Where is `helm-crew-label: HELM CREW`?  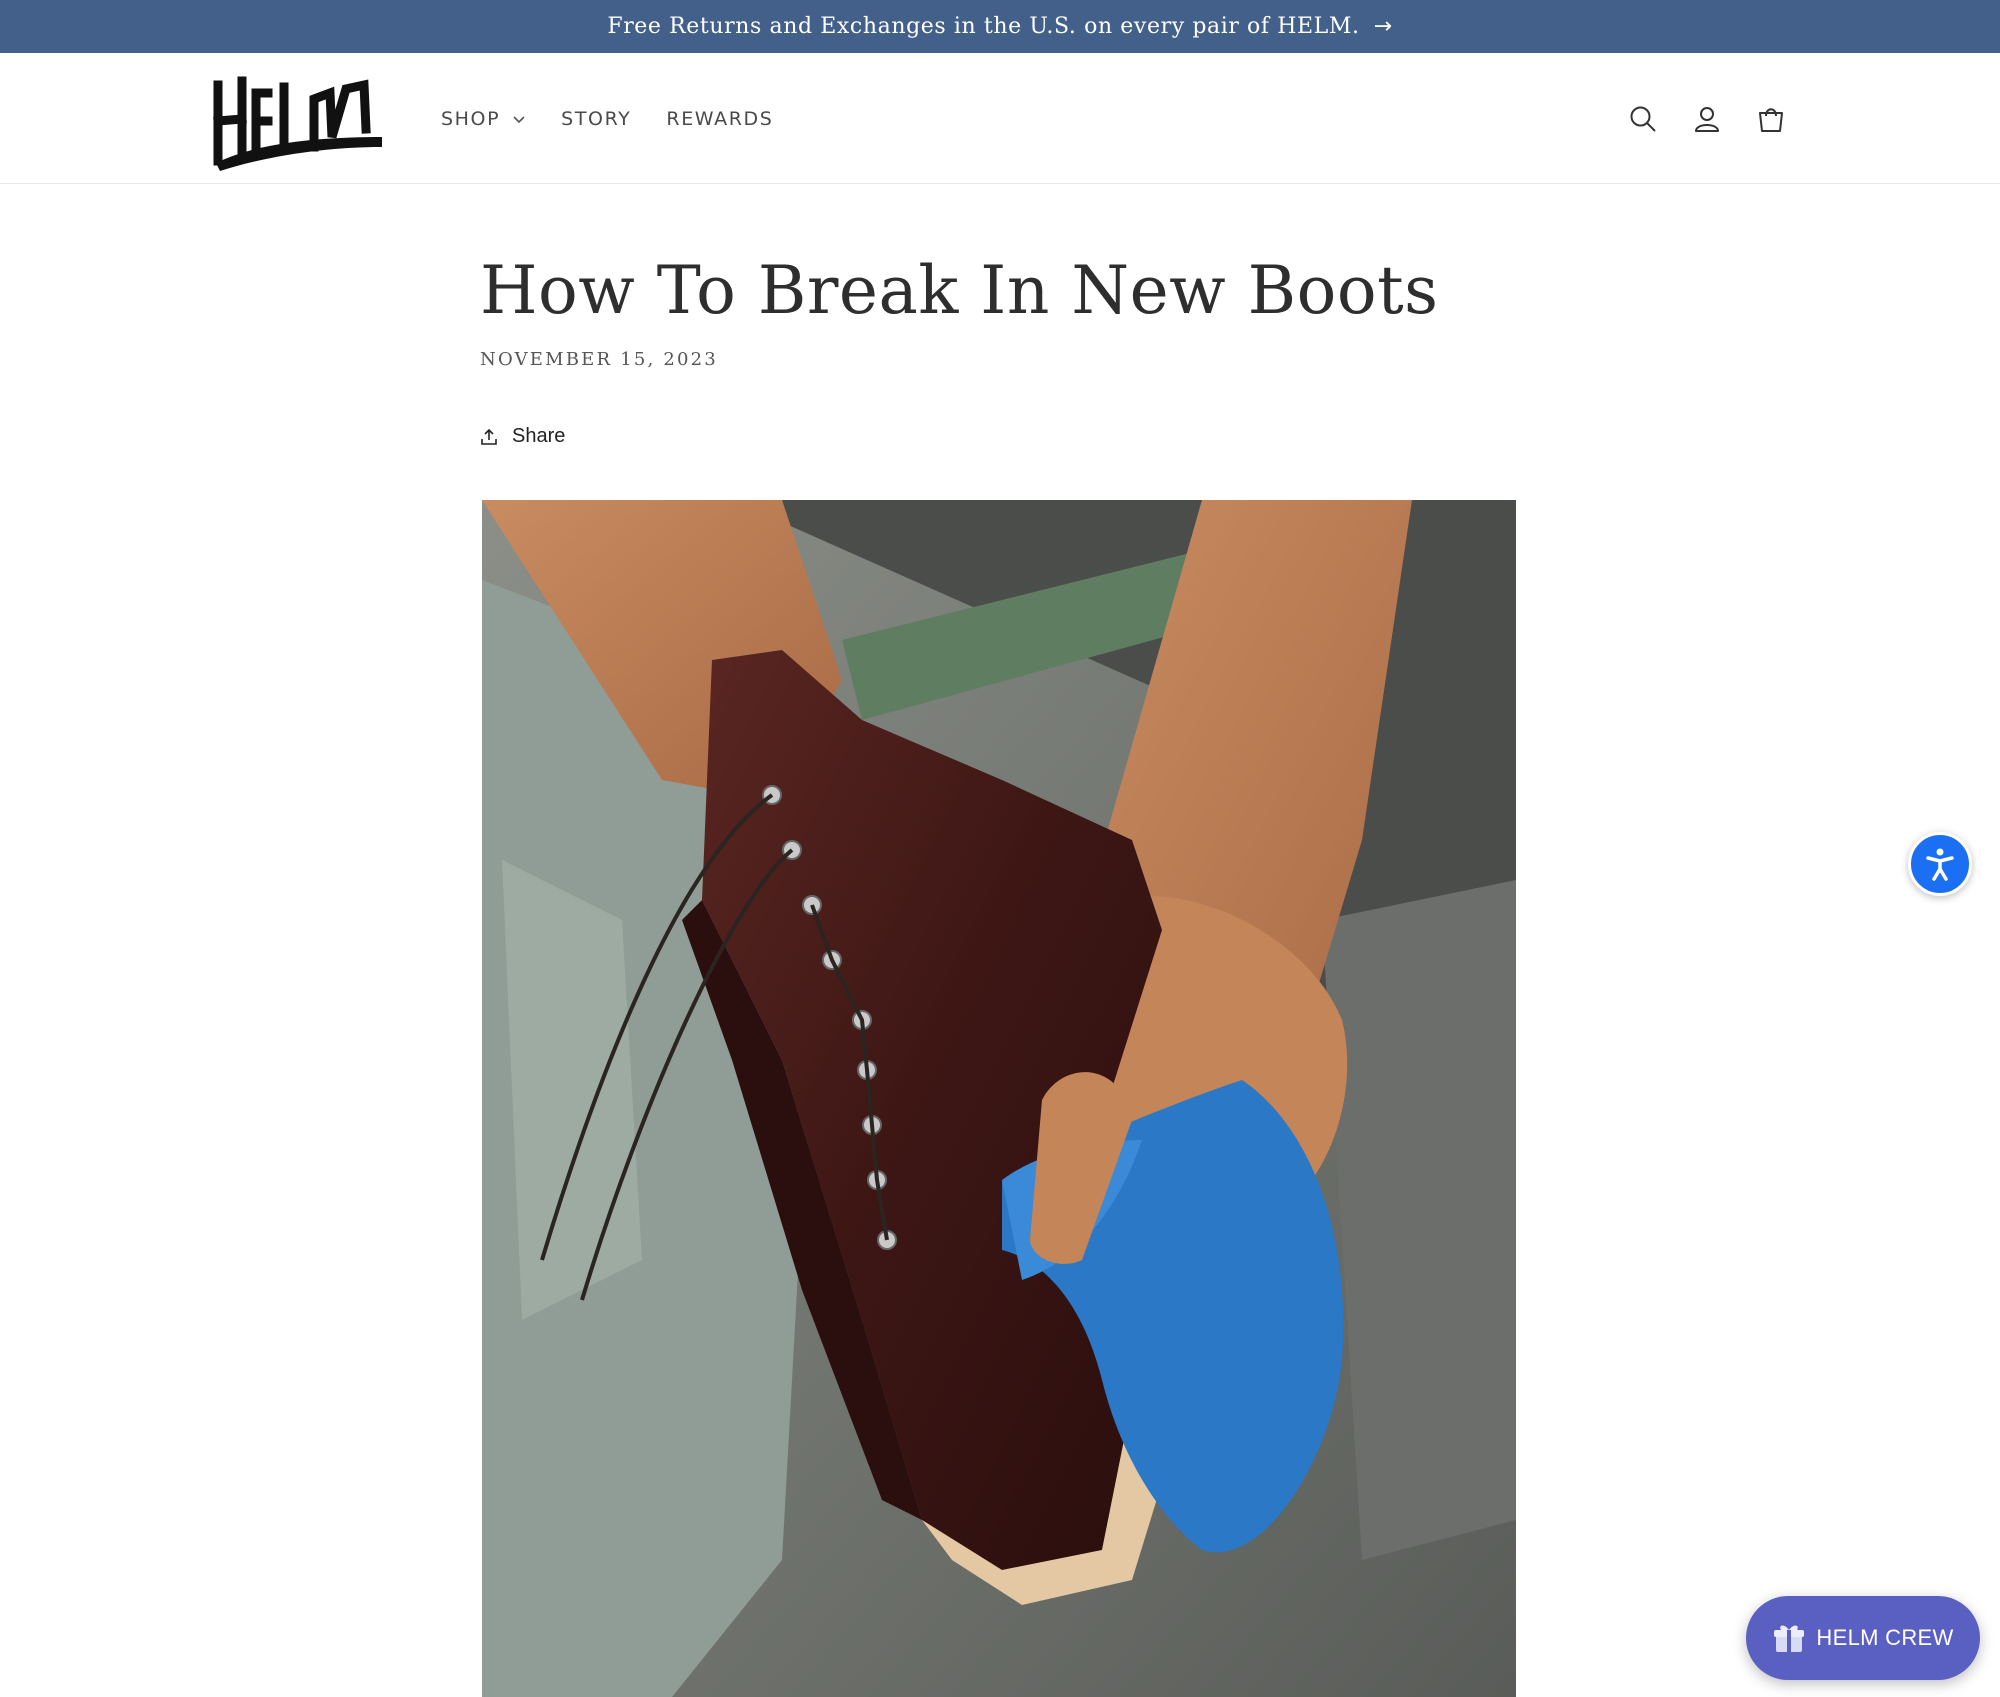
helm-crew-label: HELM CREW is located at coordinates (1885, 1637).